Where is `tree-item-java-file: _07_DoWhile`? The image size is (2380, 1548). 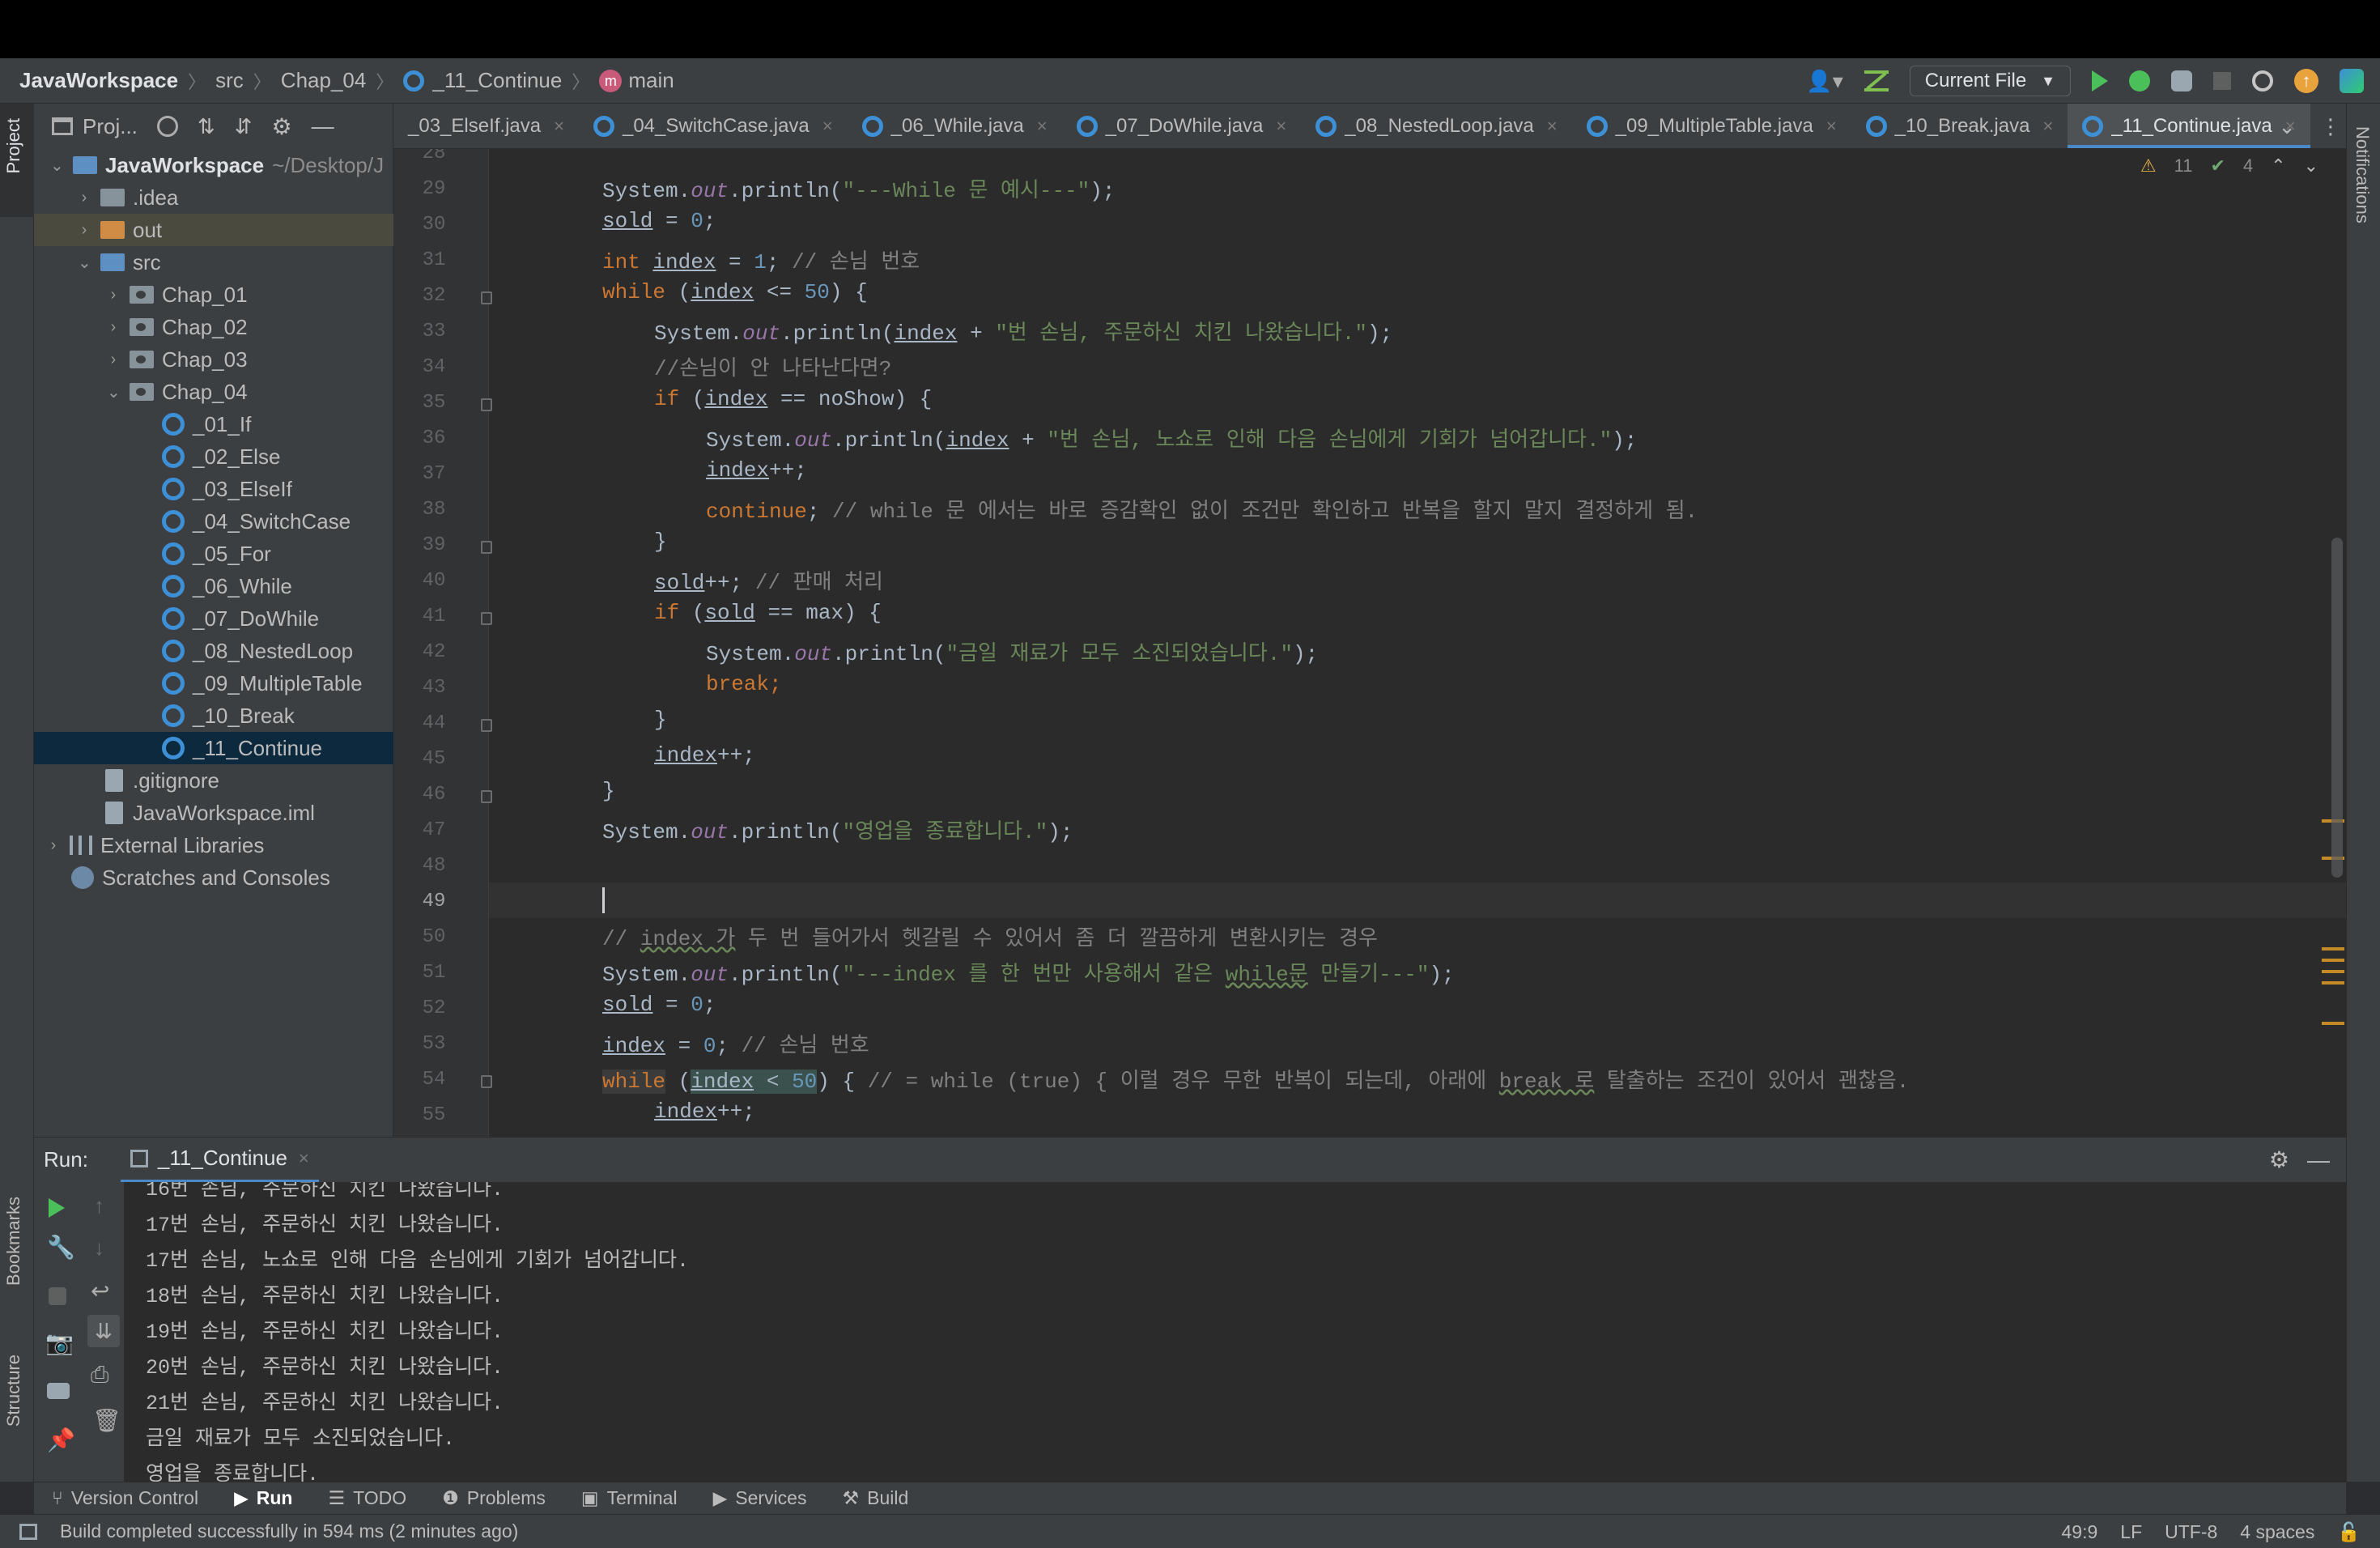 tree-item-java-file: _07_DoWhile is located at coordinates (213, 618).